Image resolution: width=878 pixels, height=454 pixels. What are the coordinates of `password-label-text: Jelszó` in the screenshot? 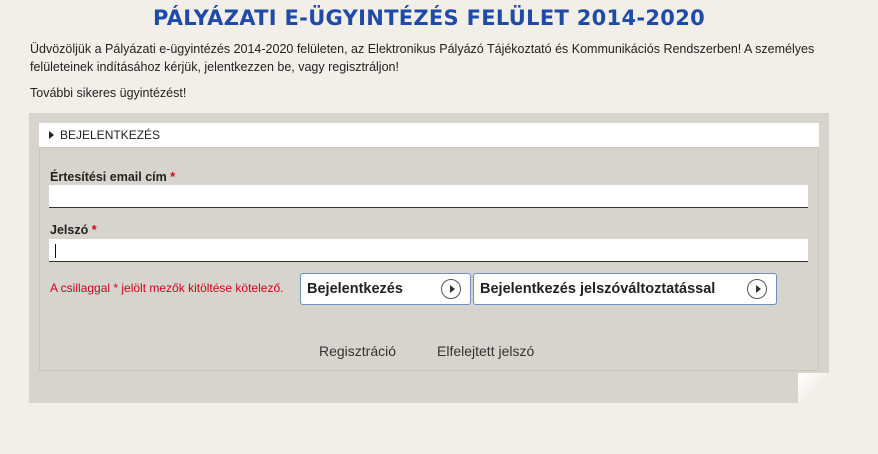 It's located at (69, 230).